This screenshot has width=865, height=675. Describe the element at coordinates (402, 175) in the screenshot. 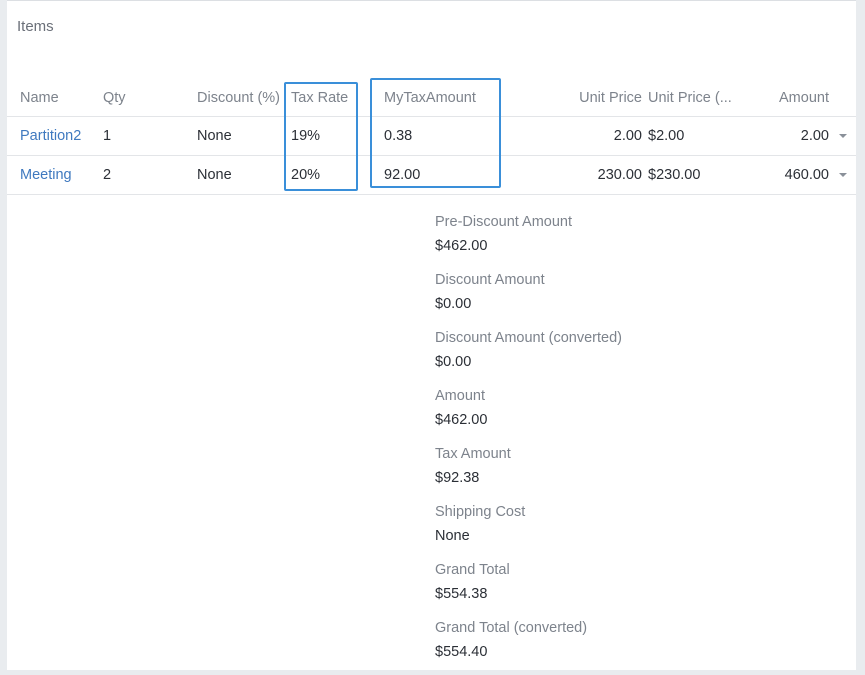

I see `item-my-tax-amount: 92.00` at that location.